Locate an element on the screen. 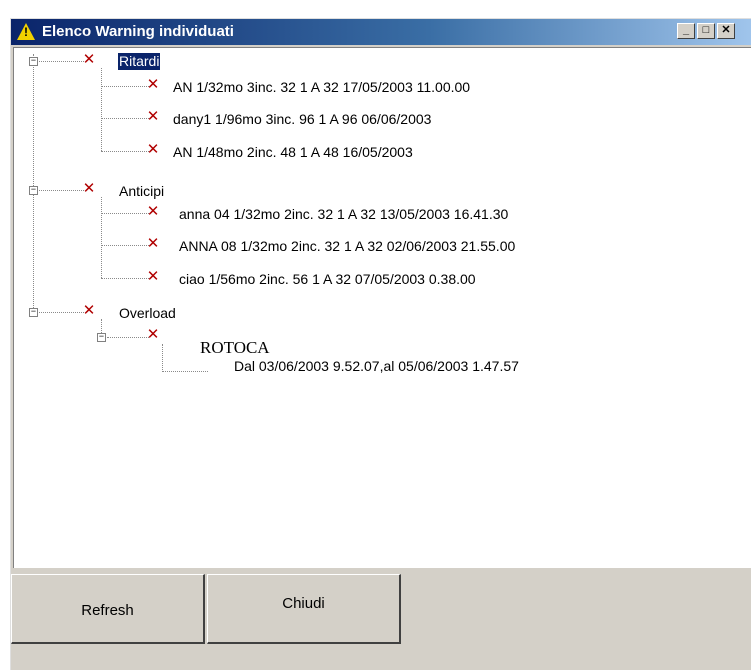 This screenshot has height=670, width=751. chiudi-button: Chiudi is located at coordinates (304, 609).